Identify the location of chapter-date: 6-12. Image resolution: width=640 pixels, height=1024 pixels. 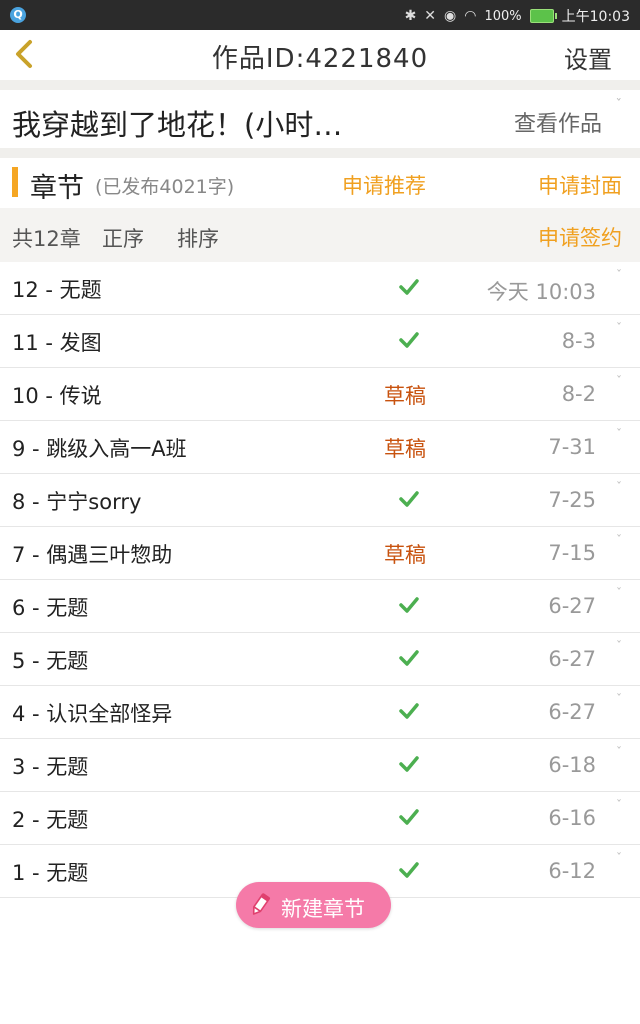
(572, 871).